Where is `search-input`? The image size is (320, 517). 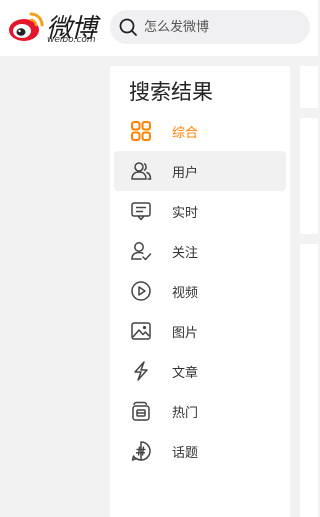 search-input is located at coordinates (224, 27).